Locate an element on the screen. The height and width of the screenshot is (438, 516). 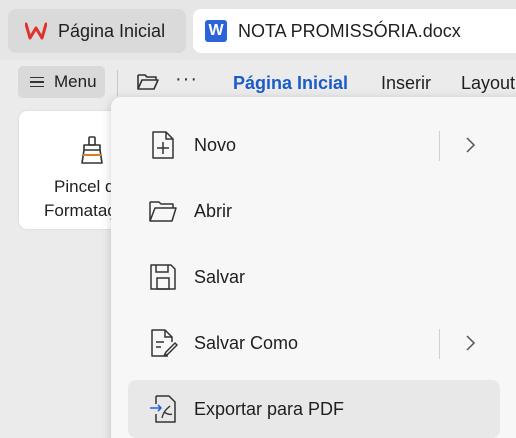
menu-item-salvar: Salvar is located at coordinates (314, 277).